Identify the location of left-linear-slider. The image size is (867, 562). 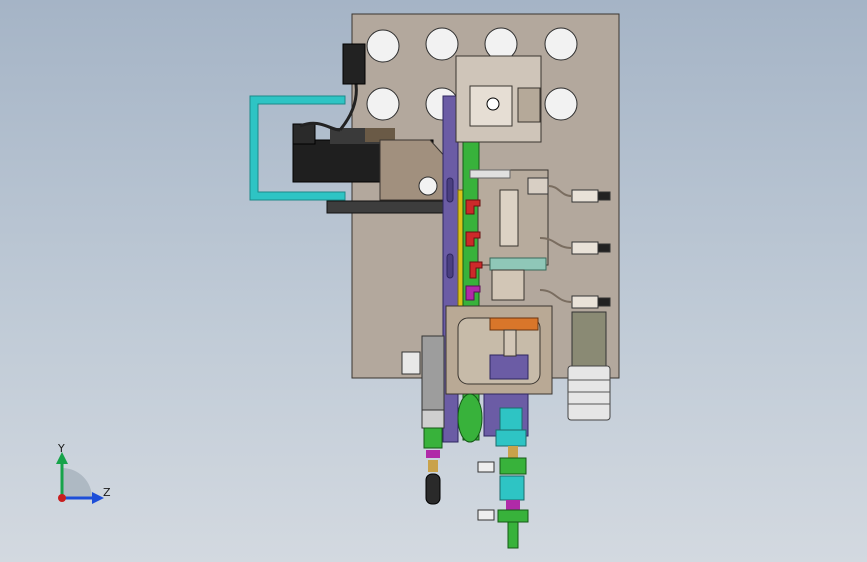
(423, 420).